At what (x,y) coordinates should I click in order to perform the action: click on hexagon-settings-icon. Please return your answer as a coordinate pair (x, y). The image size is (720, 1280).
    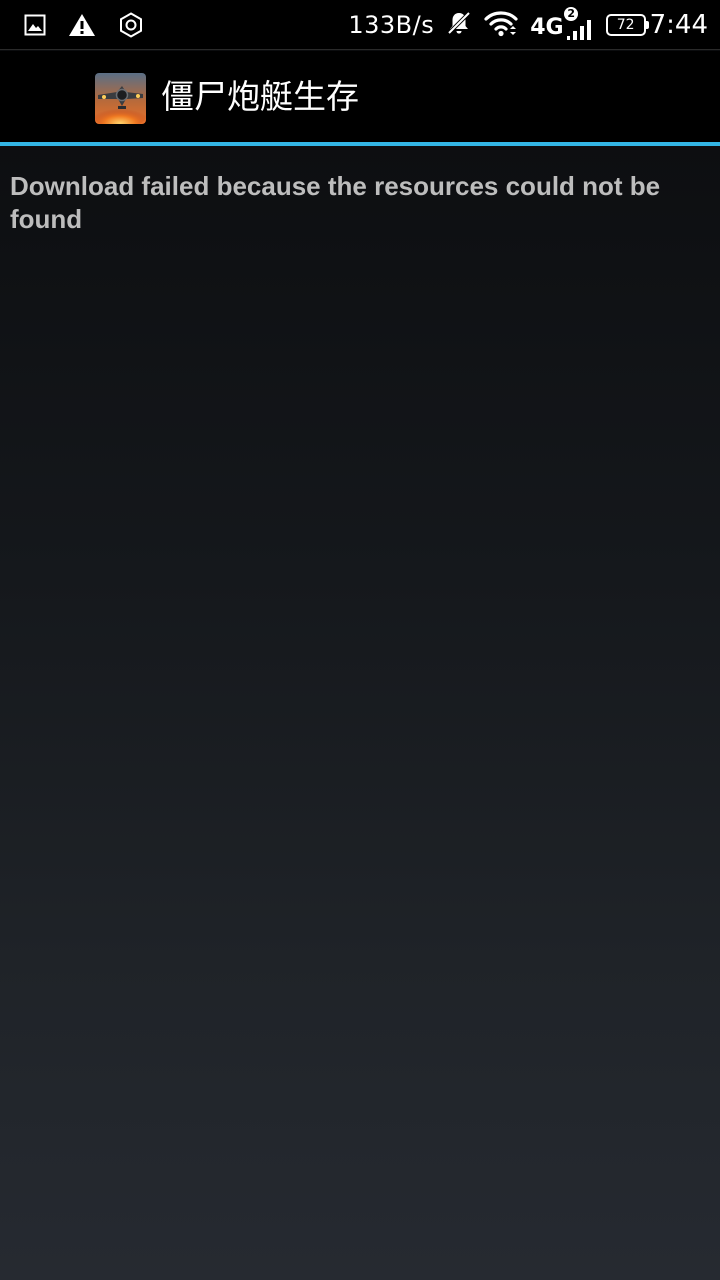
    Looking at the image, I should click on (131, 25).